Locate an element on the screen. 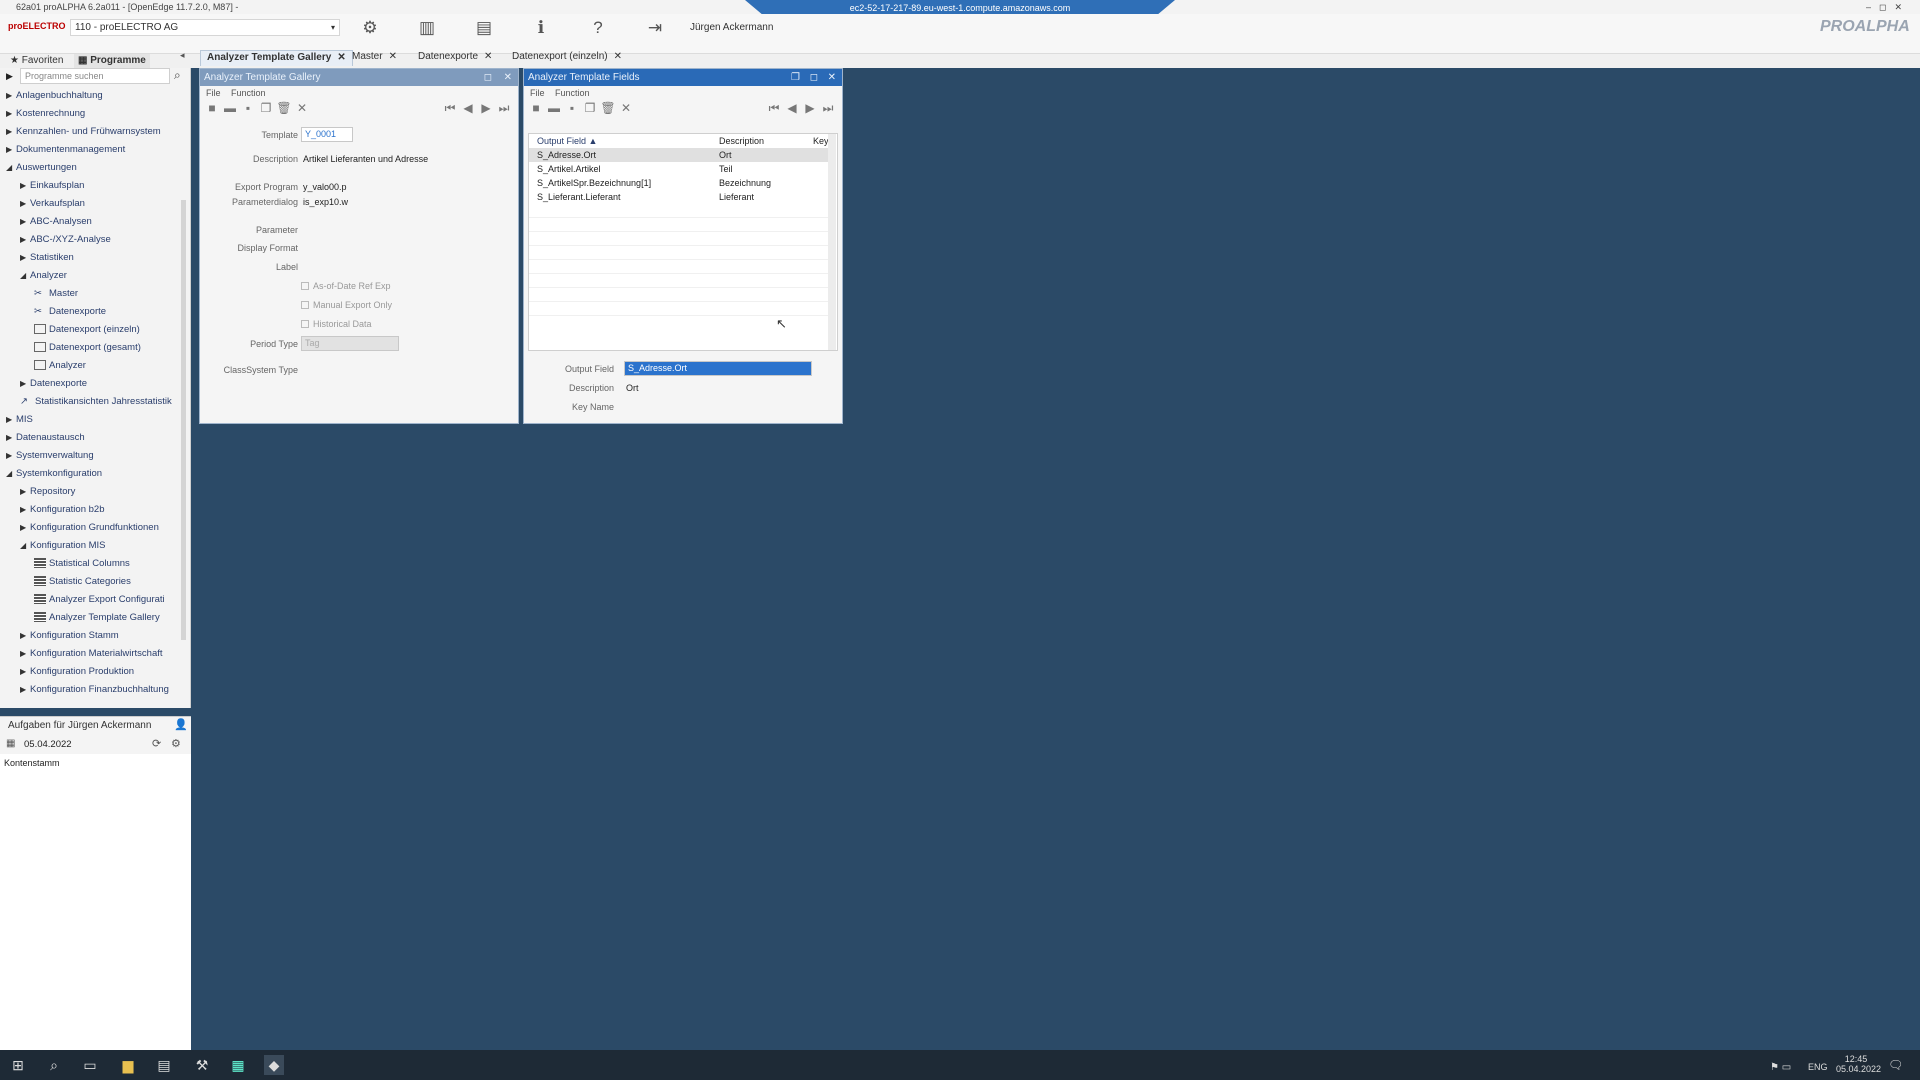  tree-item: ▶ Statistiken is located at coordinates (47, 258).